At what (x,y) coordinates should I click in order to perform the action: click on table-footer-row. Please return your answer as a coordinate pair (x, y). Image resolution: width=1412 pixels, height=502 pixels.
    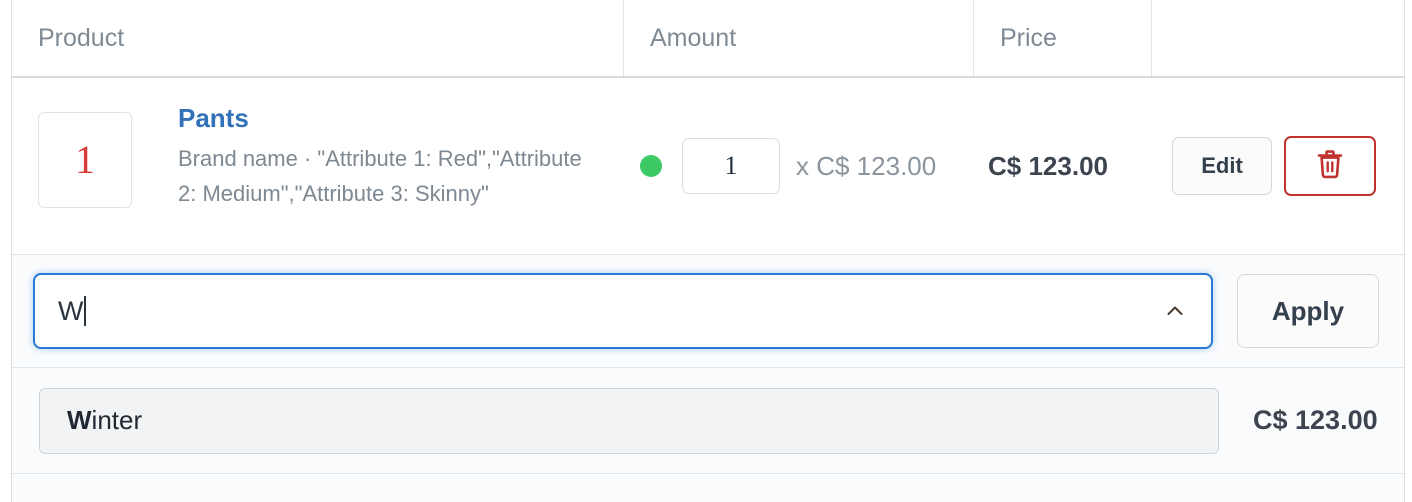
    Looking at the image, I should click on (708, 488).